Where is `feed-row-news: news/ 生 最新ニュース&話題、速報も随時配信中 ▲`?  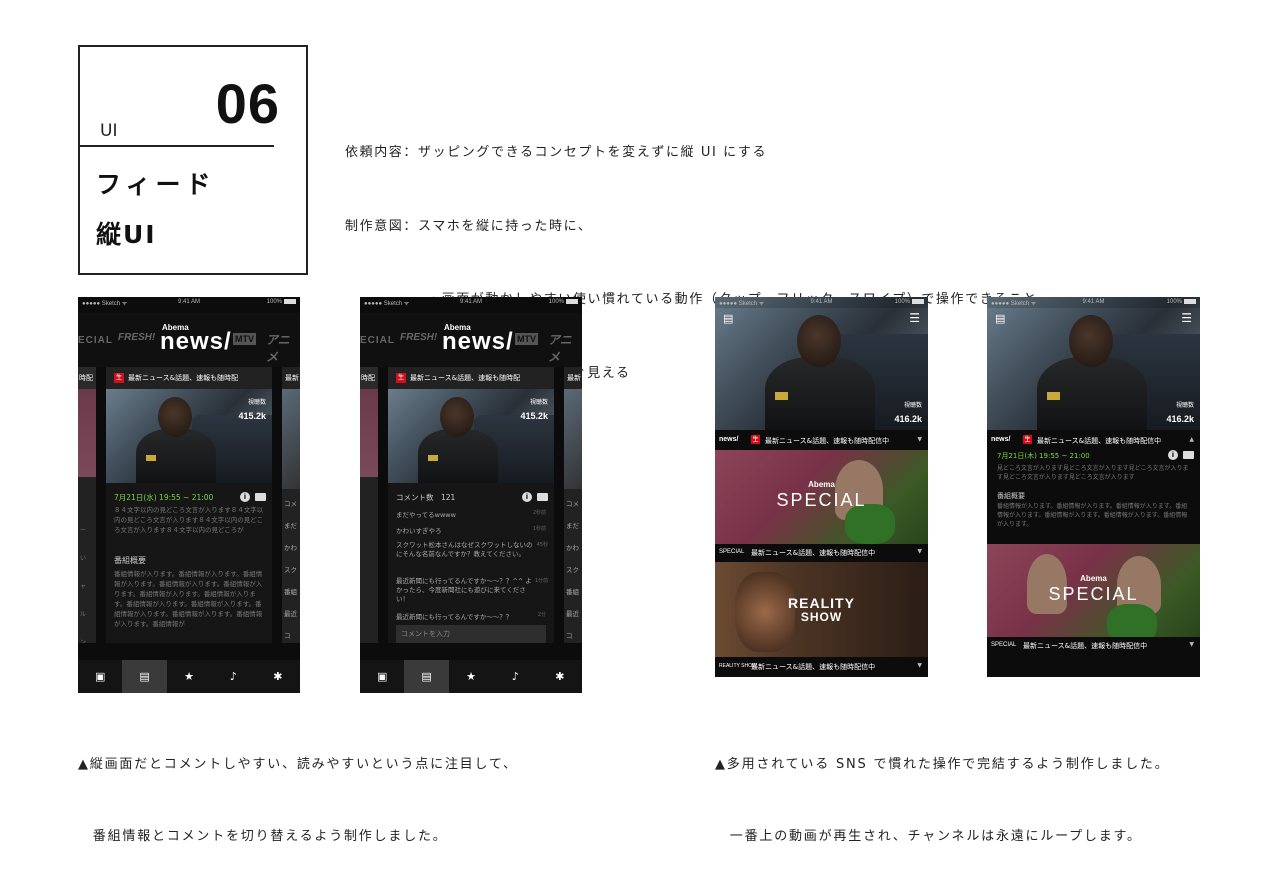
feed-row-news: news/ 生 最新ニュース&話題、速報も随時配信中 ▲ is located at coordinates (1093, 440).